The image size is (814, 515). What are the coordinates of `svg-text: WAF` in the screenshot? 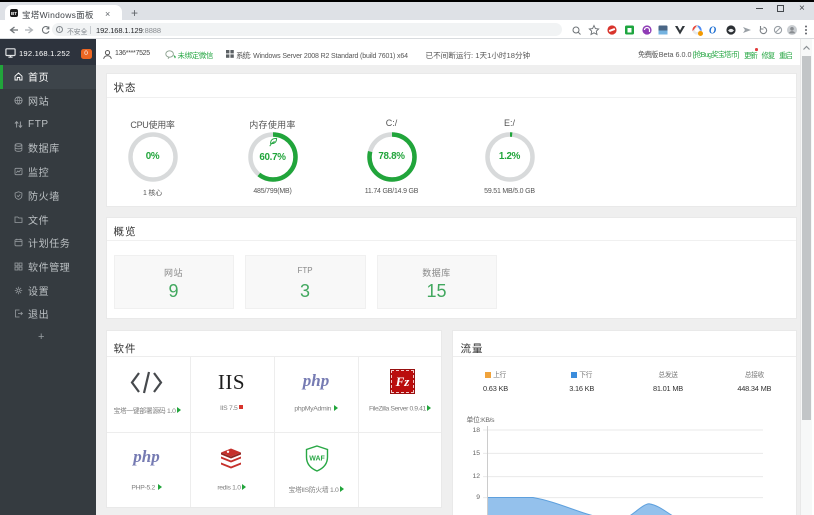 It's located at (317, 459).